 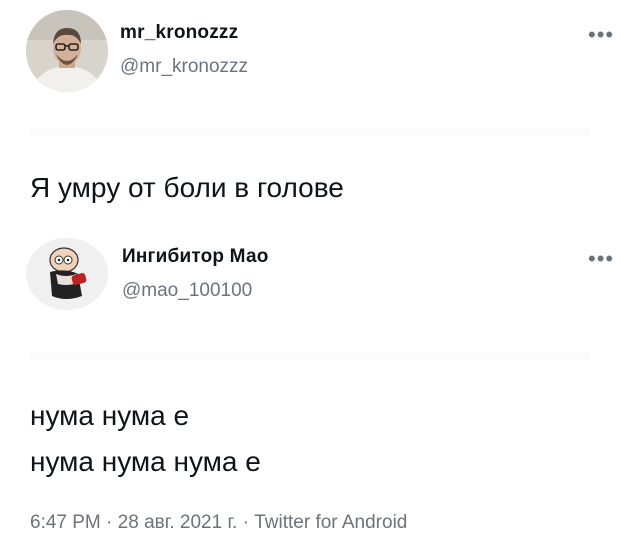 What do you see at coordinates (110, 415) in the screenshot?
I see `tweet-text-line: нума нума е` at bounding box center [110, 415].